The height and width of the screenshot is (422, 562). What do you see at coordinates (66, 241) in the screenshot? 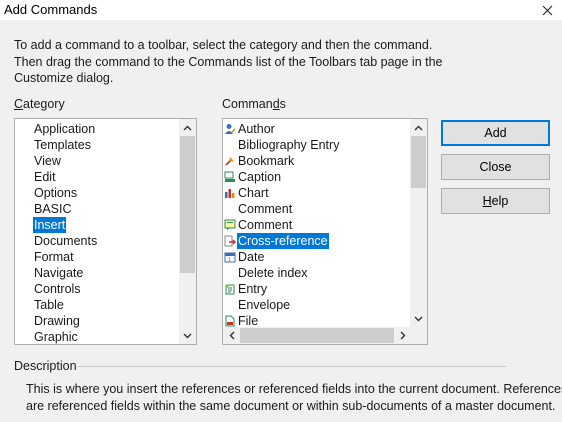
I see `category-item-label: Documents` at bounding box center [66, 241].